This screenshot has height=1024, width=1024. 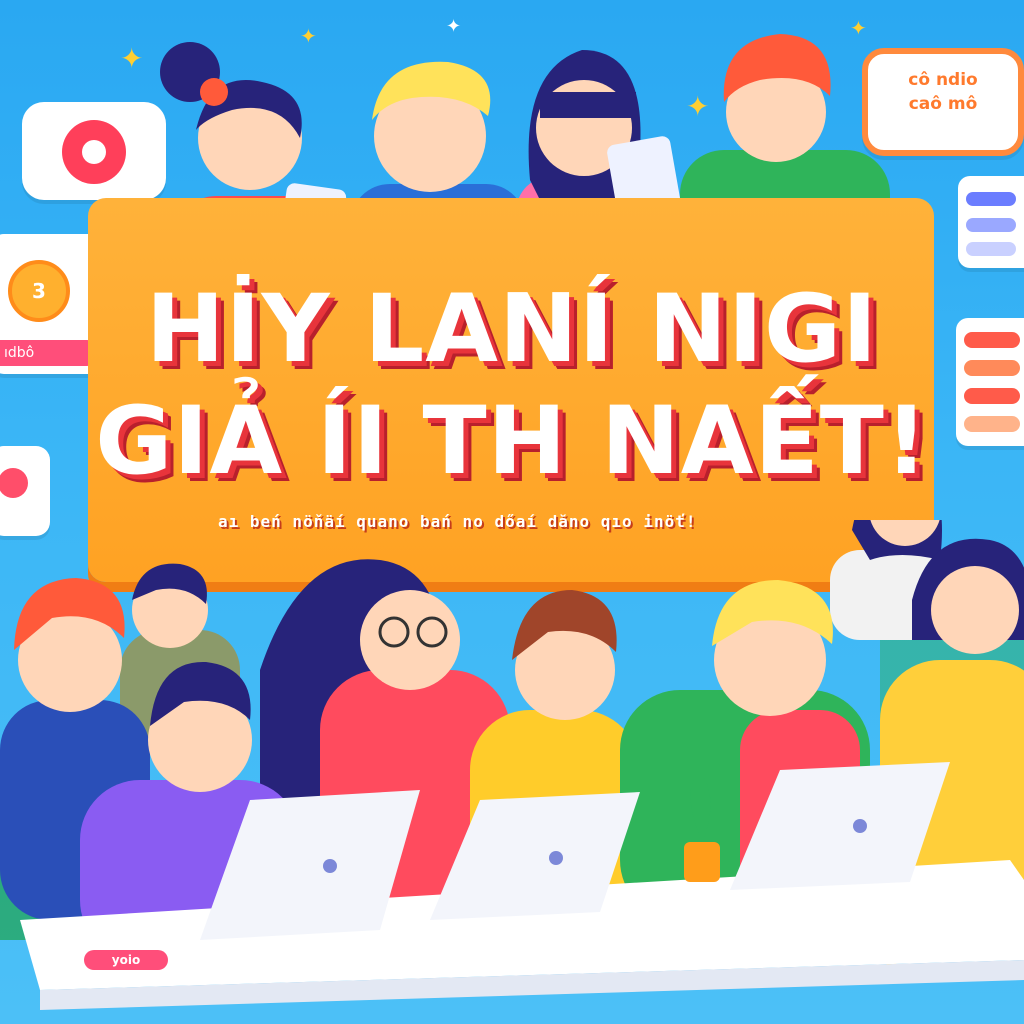 I want to click on side-card-right, so click(x=991, y=222).